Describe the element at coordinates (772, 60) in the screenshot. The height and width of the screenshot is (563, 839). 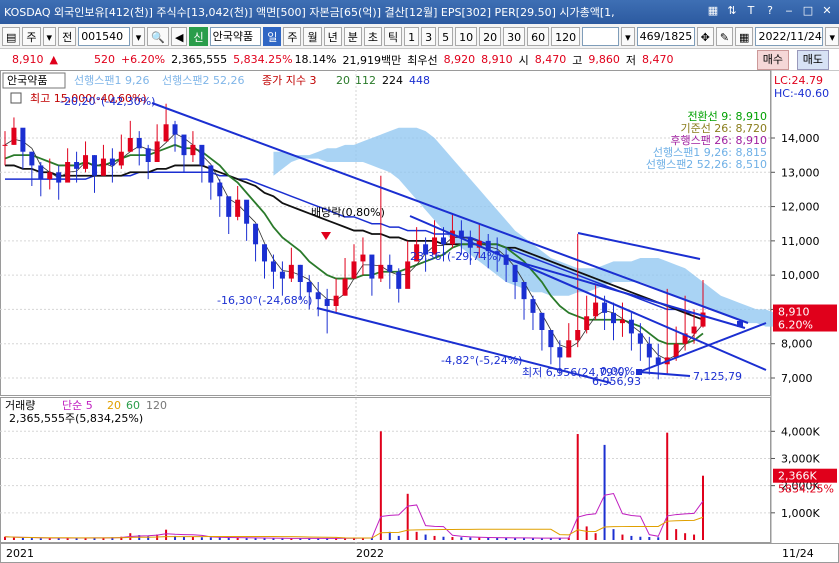
I see `buy-button: 매수` at that location.